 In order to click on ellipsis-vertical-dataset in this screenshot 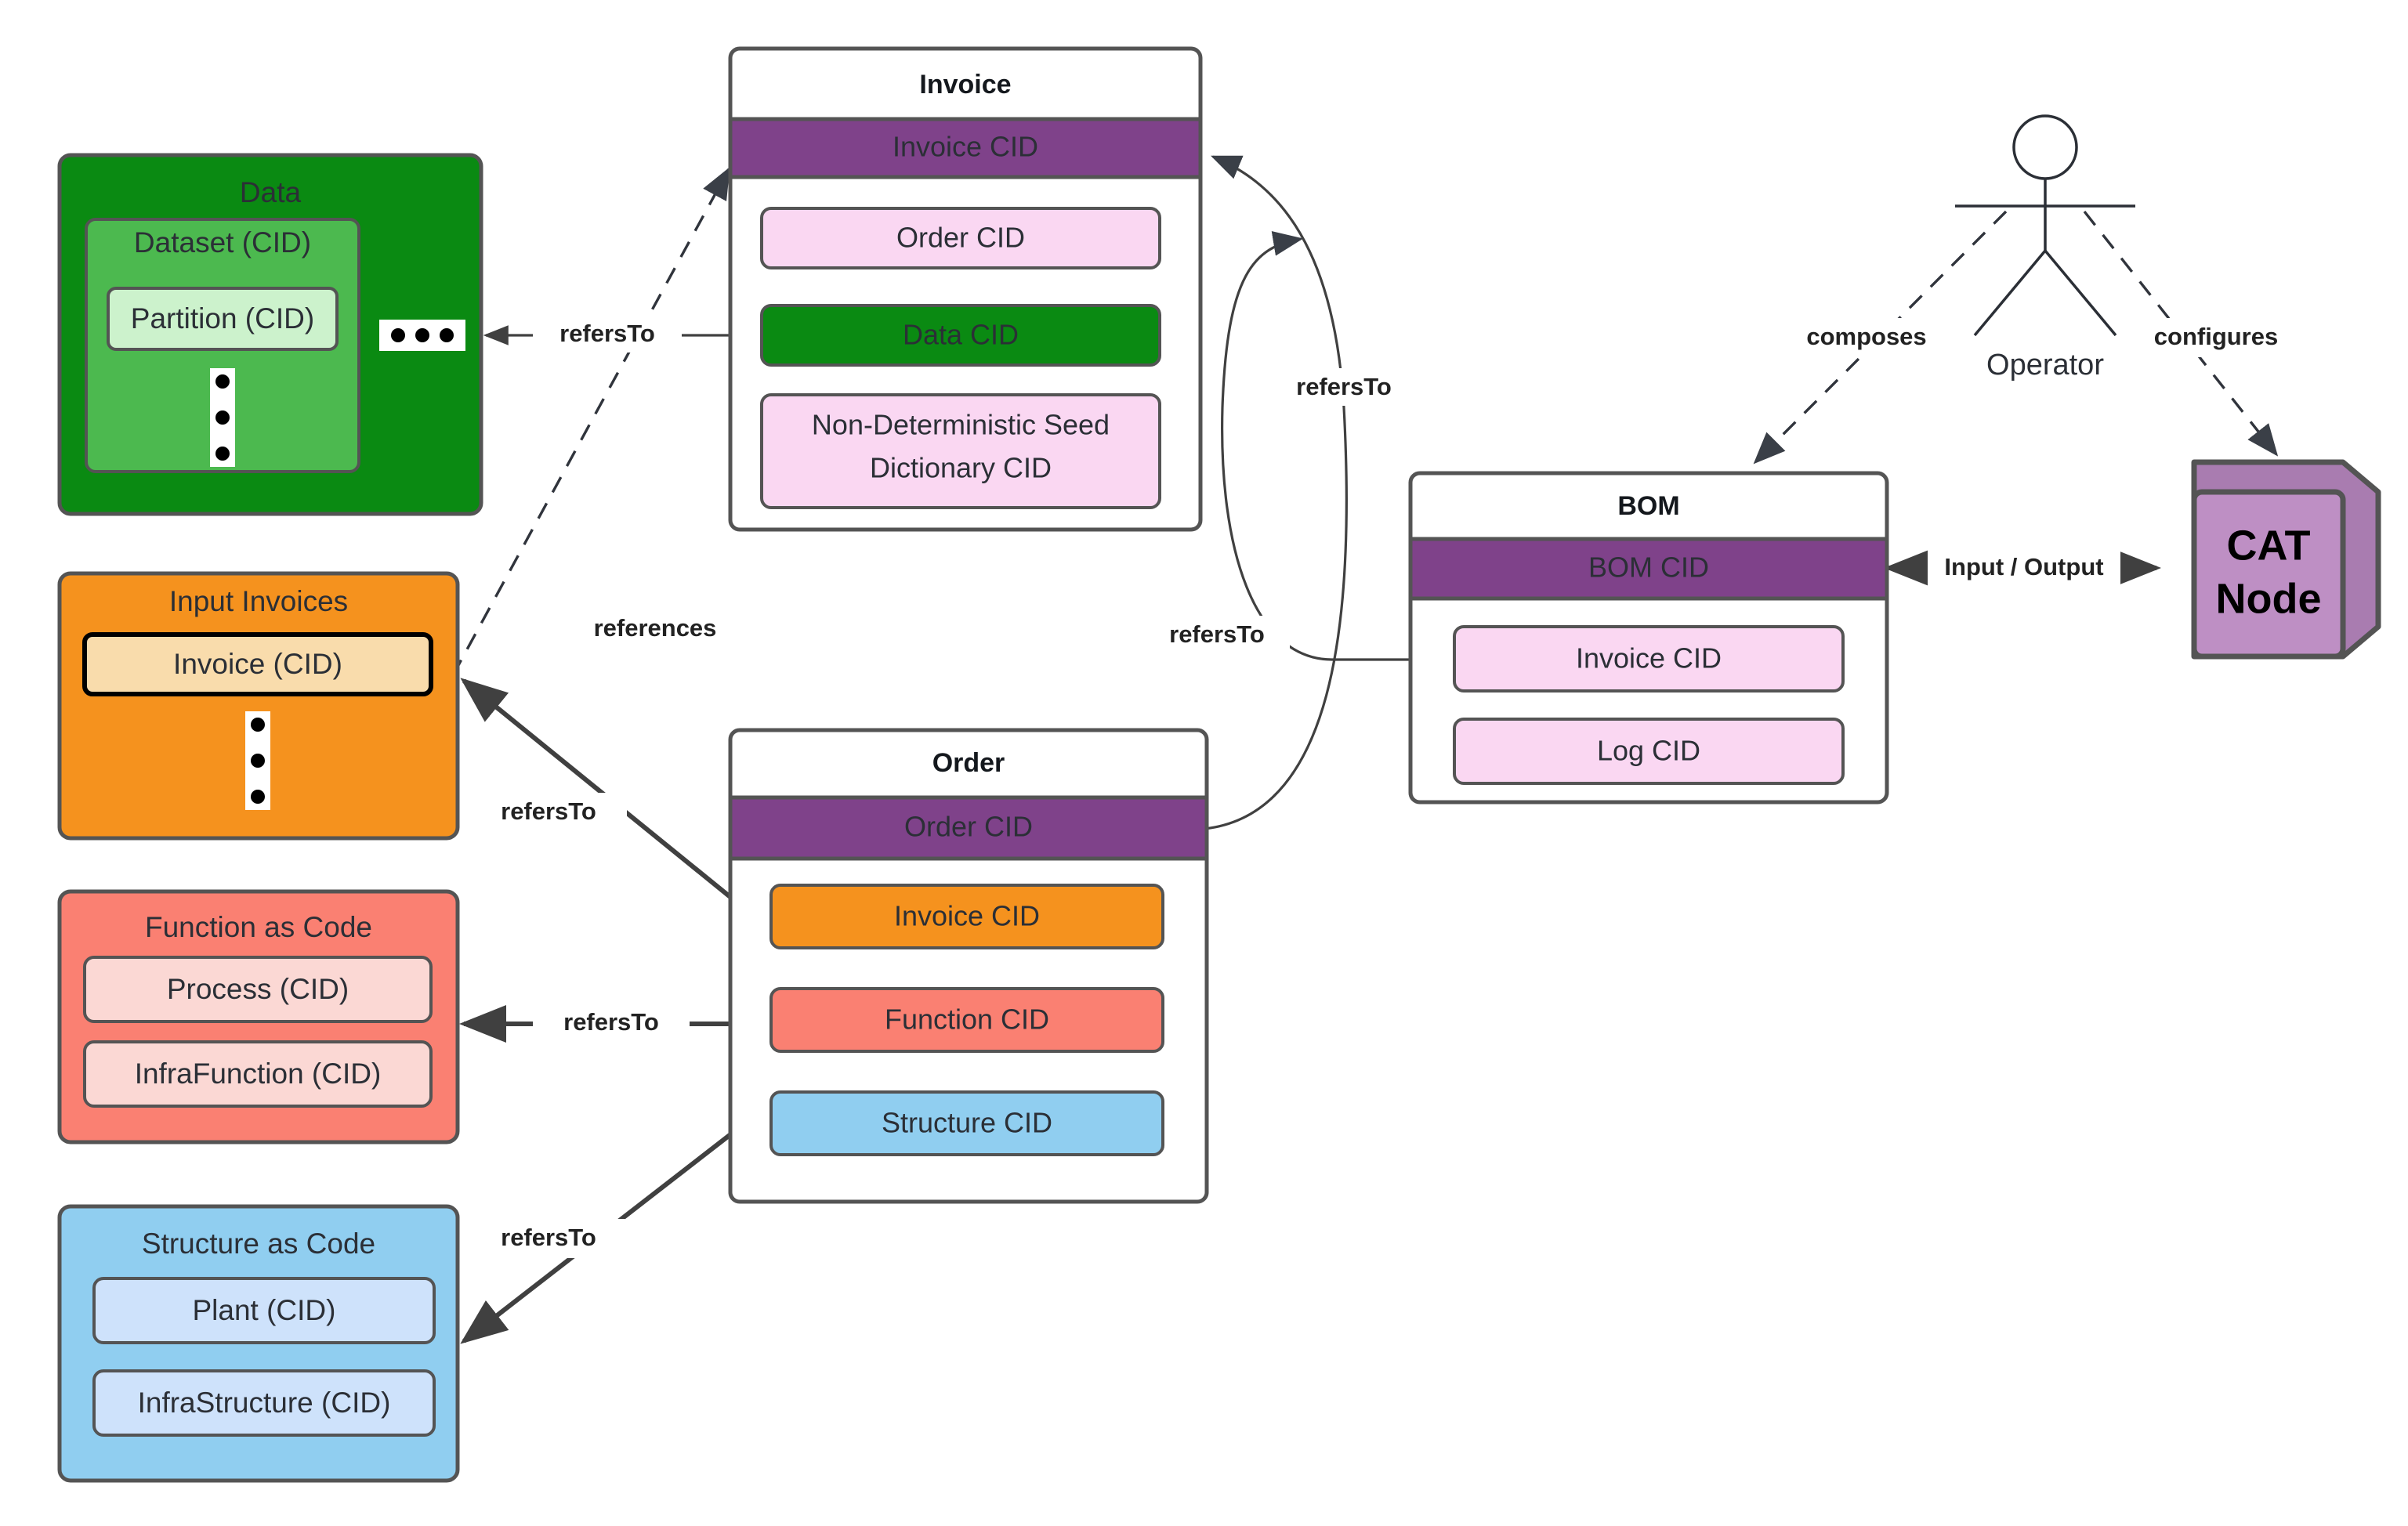, I will do `click(223, 417)`.